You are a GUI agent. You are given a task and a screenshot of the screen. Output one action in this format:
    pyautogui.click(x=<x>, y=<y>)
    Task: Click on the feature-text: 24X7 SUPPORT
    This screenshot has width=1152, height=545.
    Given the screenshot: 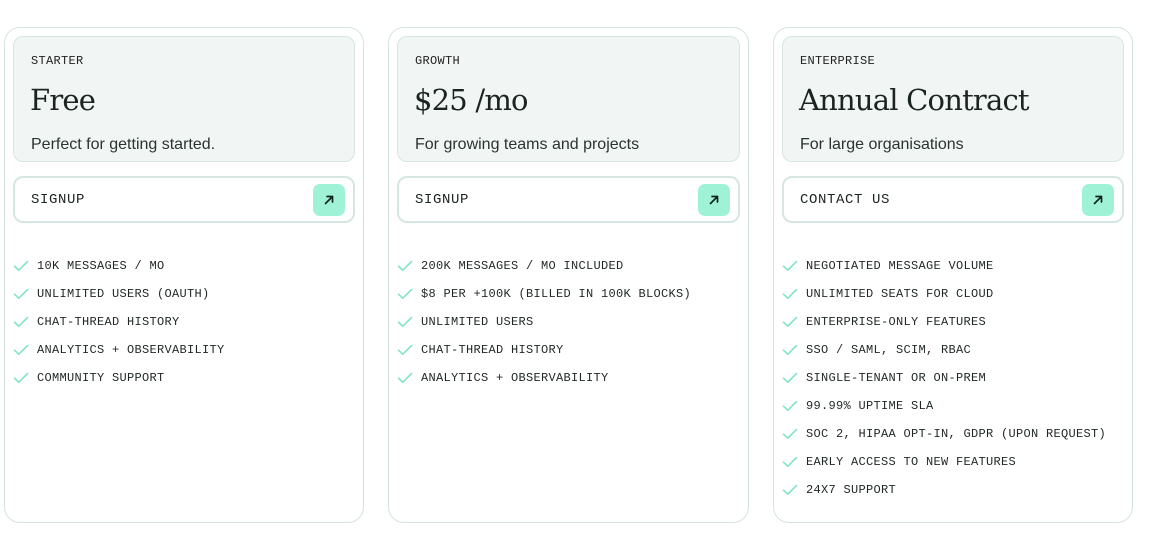 What is the action you would take?
    pyautogui.click(x=851, y=490)
    